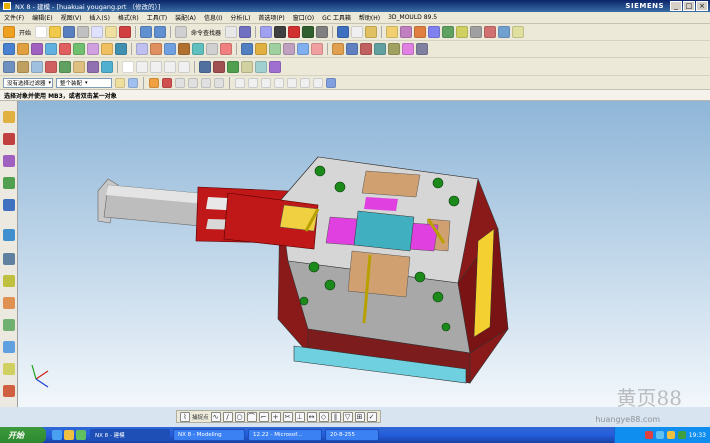 The height and width of the screenshot is (443, 710). What do you see at coordinates (142, 66) in the screenshot?
I see `line-icon` at bounding box center [142, 66].